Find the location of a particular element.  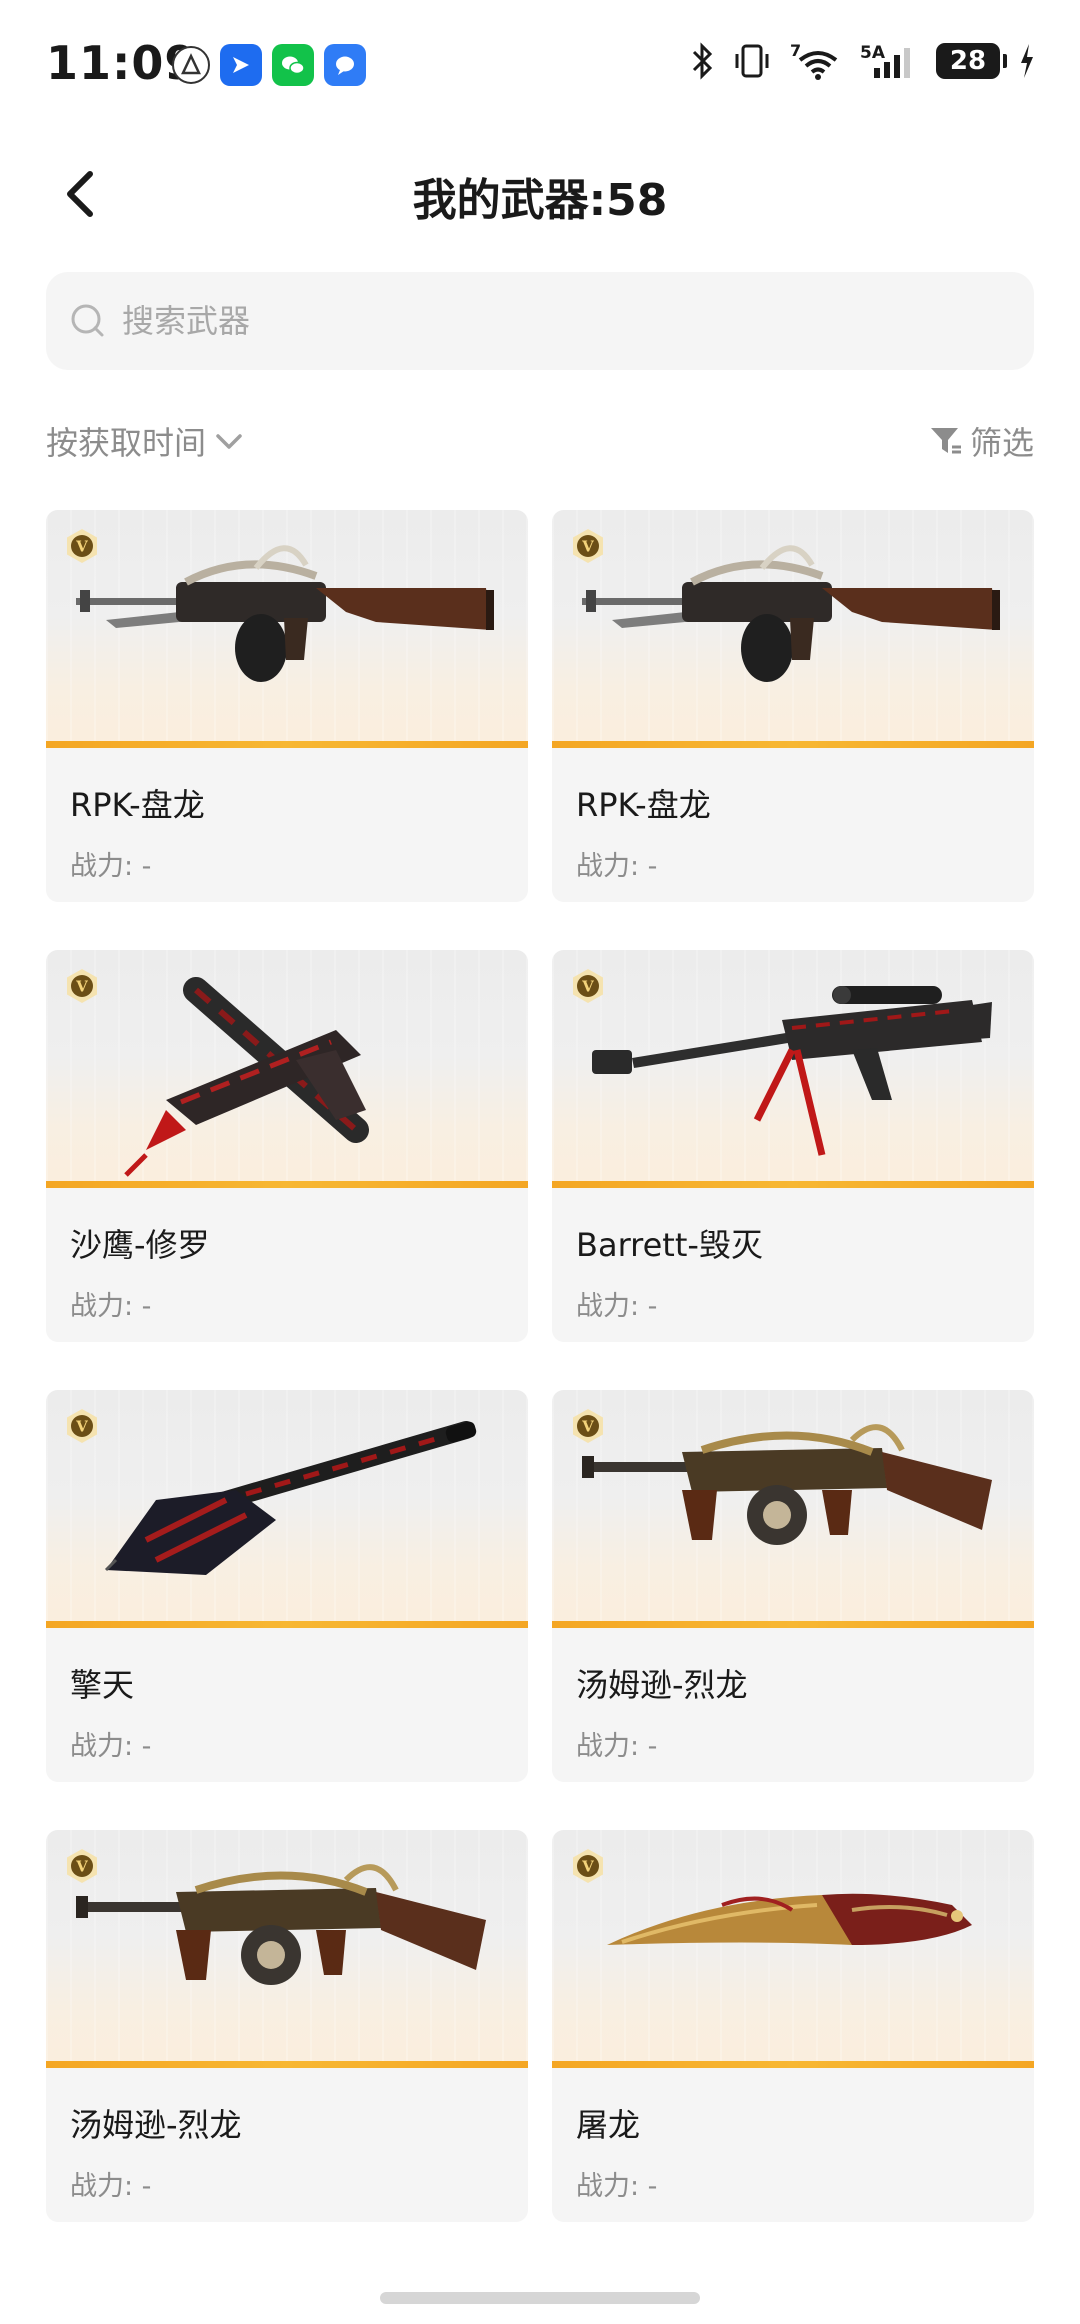

weapon-name: 屠龙 is located at coordinates (608, 2125).